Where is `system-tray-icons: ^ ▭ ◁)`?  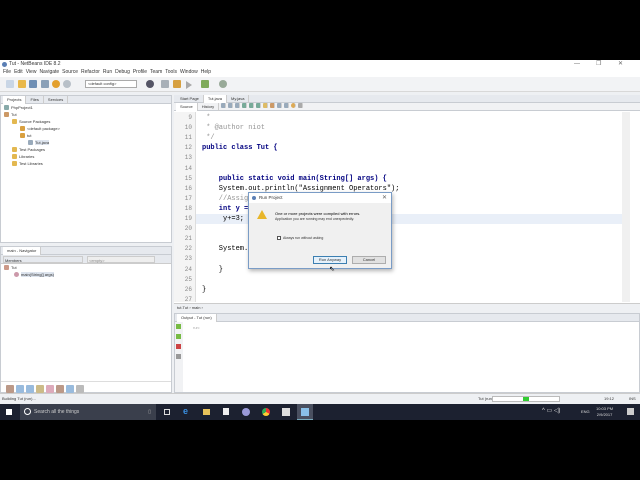 system-tray-icons: ^ ▭ ◁) is located at coordinates (551, 410).